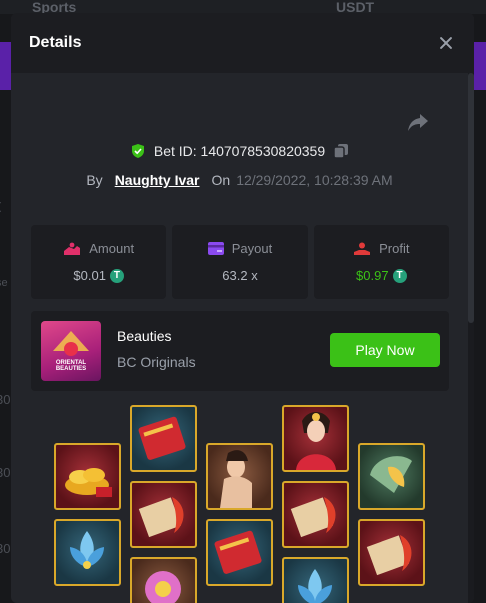 The image size is (486, 603). Describe the element at coordinates (71, 351) in the screenshot. I see `game-thumbnail: ORIENTAL BEAUTIES` at that location.